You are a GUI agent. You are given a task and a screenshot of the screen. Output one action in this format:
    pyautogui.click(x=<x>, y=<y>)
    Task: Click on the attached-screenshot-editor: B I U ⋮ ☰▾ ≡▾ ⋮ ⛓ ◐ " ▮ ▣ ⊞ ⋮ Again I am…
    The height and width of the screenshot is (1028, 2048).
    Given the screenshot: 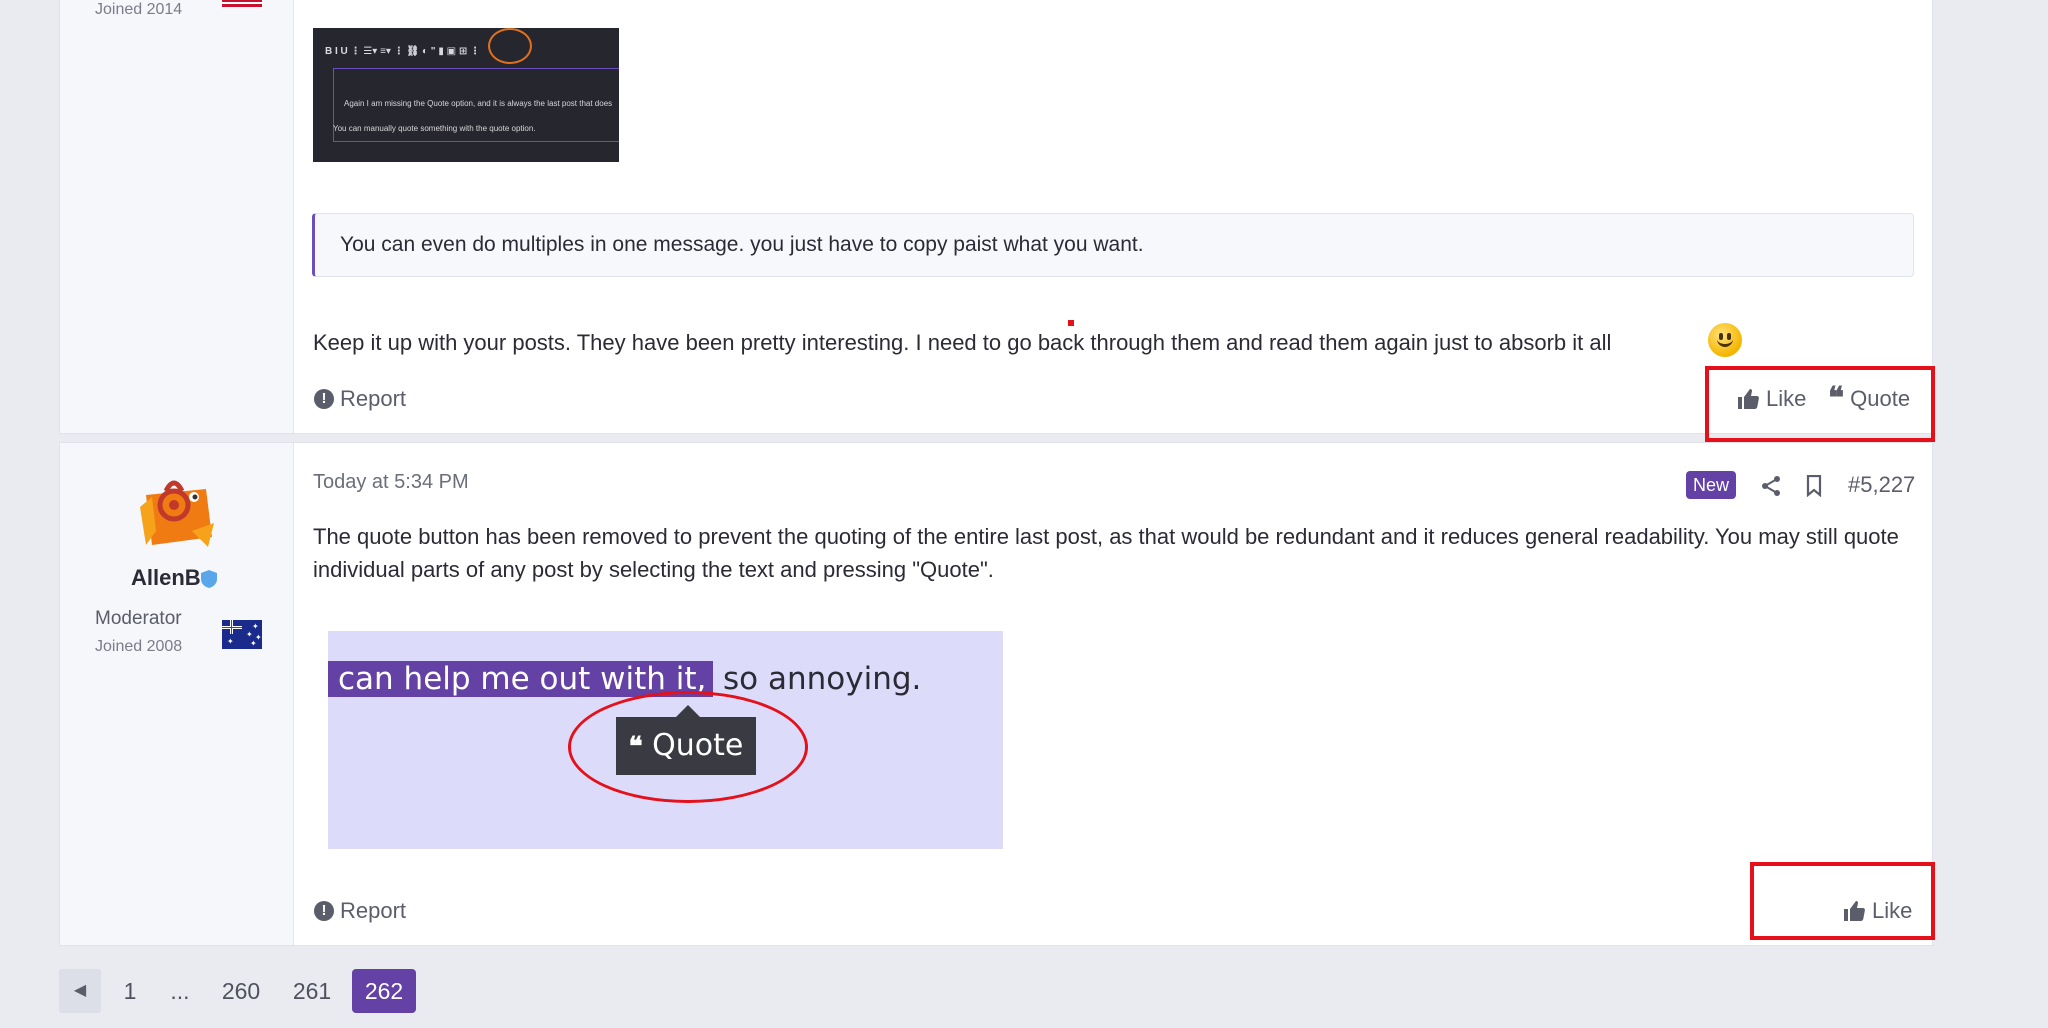 What is the action you would take?
    pyautogui.click(x=466, y=95)
    